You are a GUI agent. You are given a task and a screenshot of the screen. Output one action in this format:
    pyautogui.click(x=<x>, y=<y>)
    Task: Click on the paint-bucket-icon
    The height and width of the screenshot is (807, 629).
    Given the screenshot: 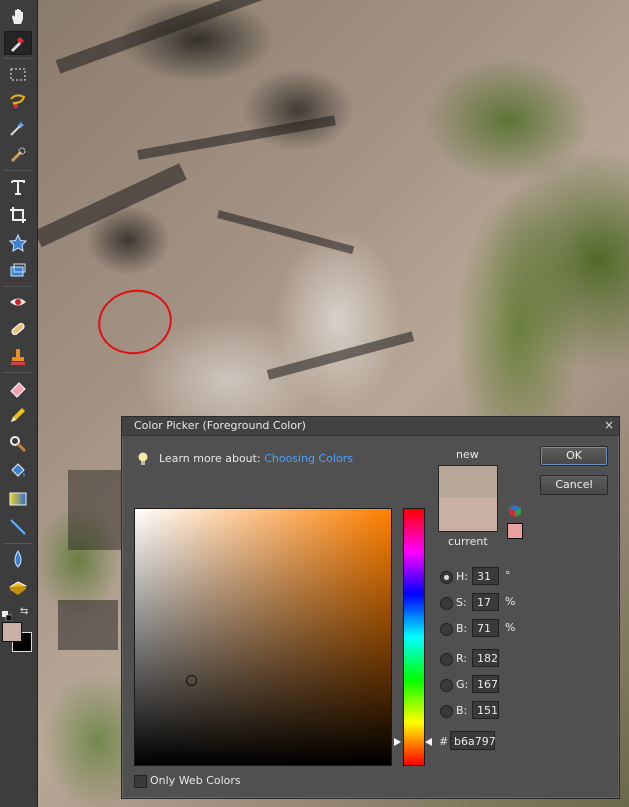 What is the action you would take?
    pyautogui.click(x=18, y=470)
    